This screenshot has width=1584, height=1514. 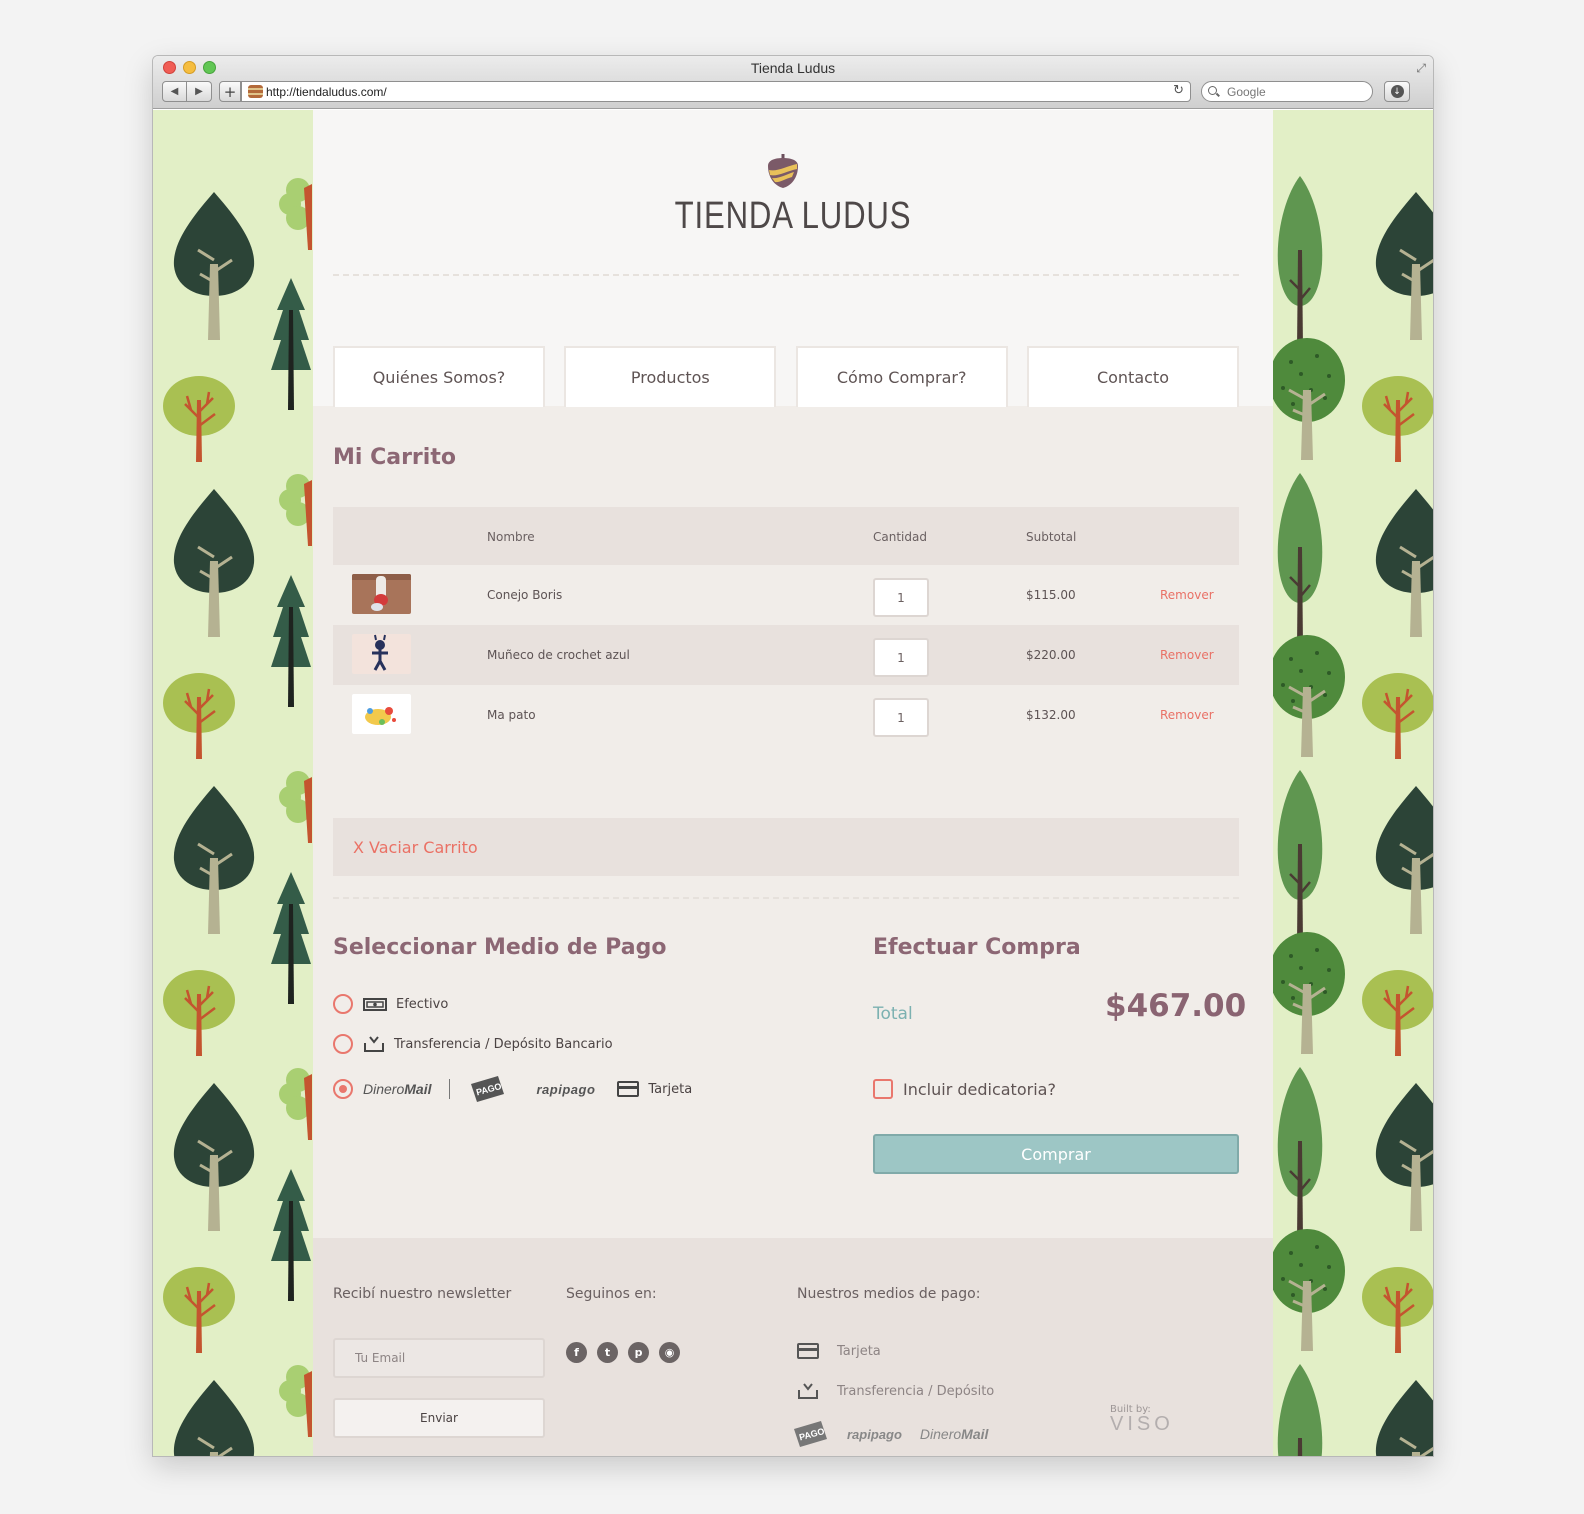 What do you see at coordinates (638, 1352) in the screenshot?
I see `pinterest-icon: p` at bounding box center [638, 1352].